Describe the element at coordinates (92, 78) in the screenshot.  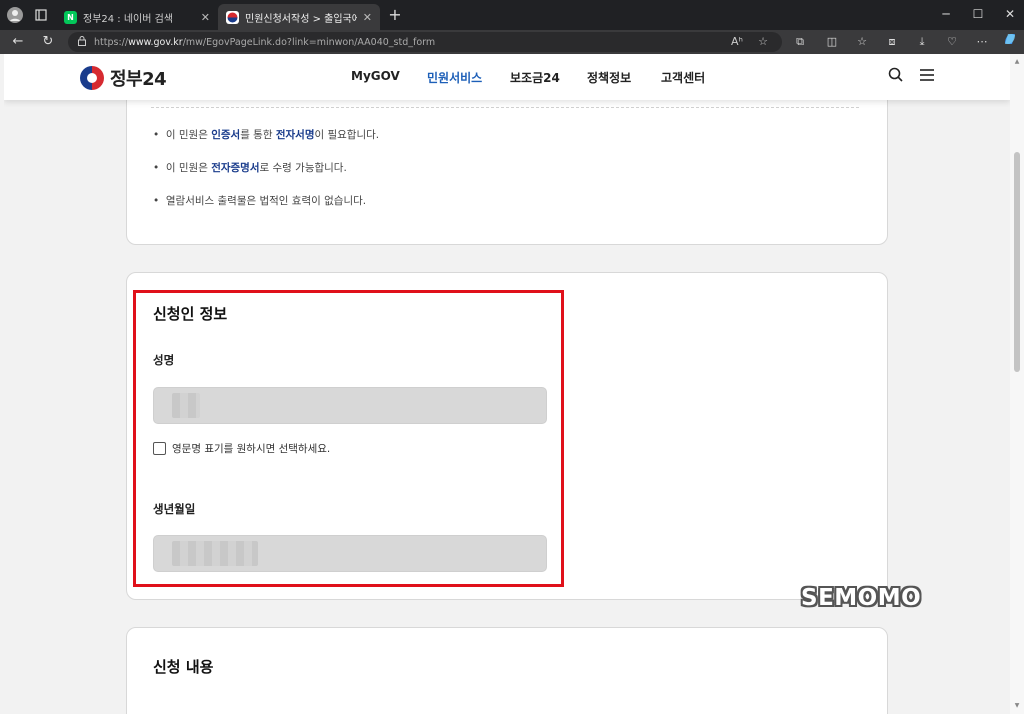
I see `taegeuk-logo-icon` at that location.